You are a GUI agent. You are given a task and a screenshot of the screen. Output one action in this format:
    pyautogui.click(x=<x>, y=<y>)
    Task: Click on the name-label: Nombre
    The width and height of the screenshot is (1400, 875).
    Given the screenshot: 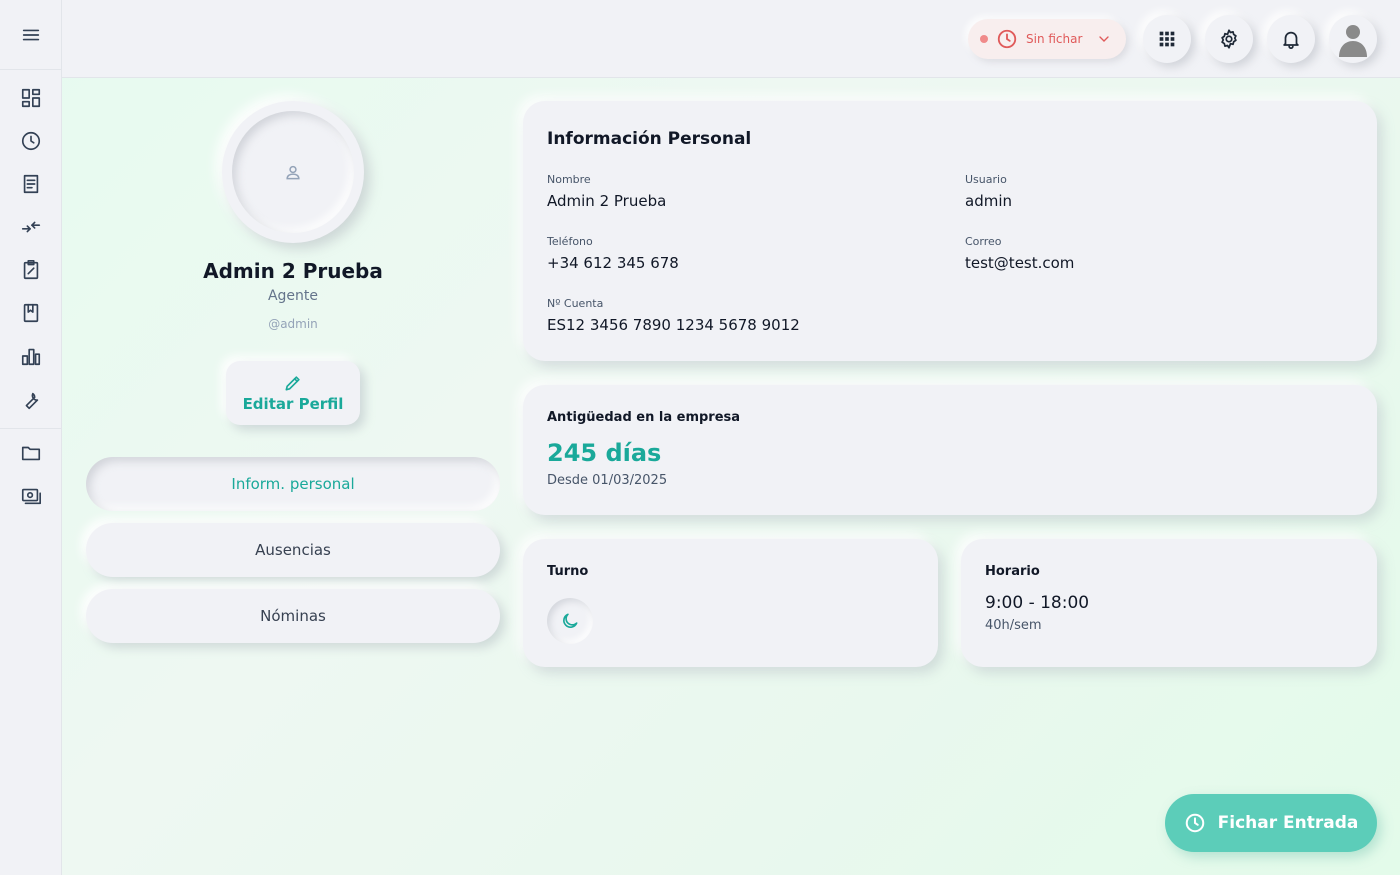 What is the action you would take?
    pyautogui.click(x=569, y=179)
    